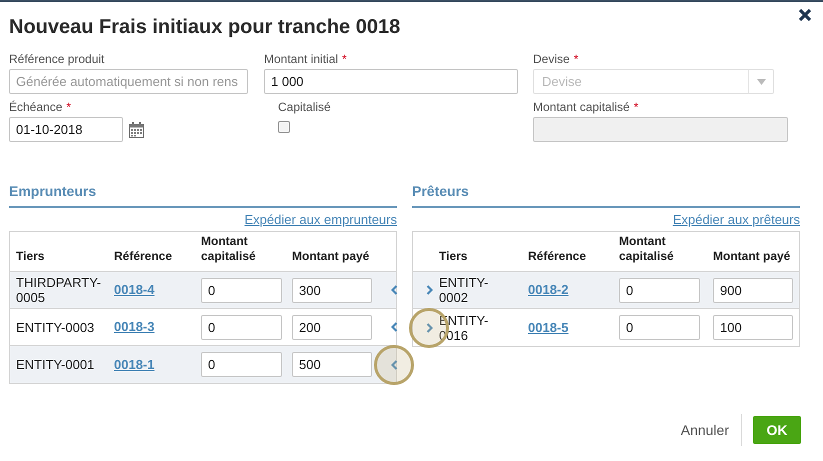  Describe the element at coordinates (35, 107) in the screenshot. I see `field-label: Échéance` at that location.